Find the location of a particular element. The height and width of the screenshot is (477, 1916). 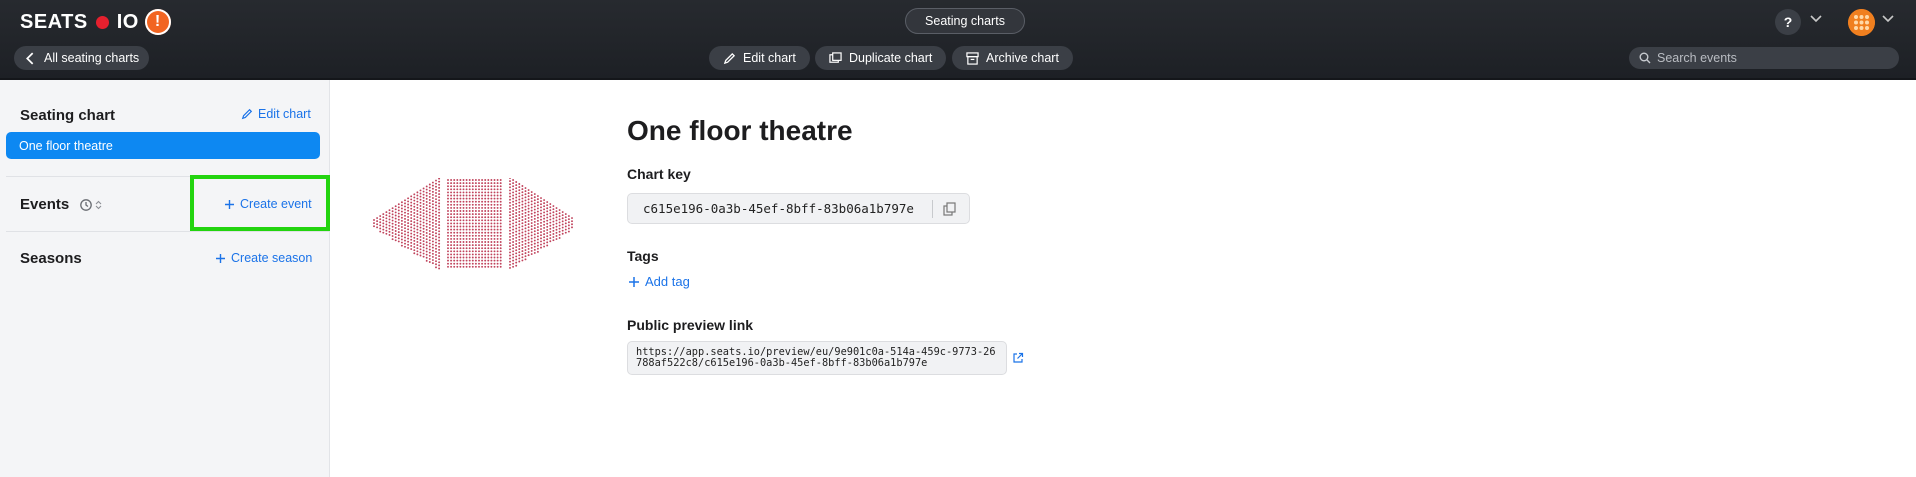

help-button: ? is located at coordinates (1788, 22).